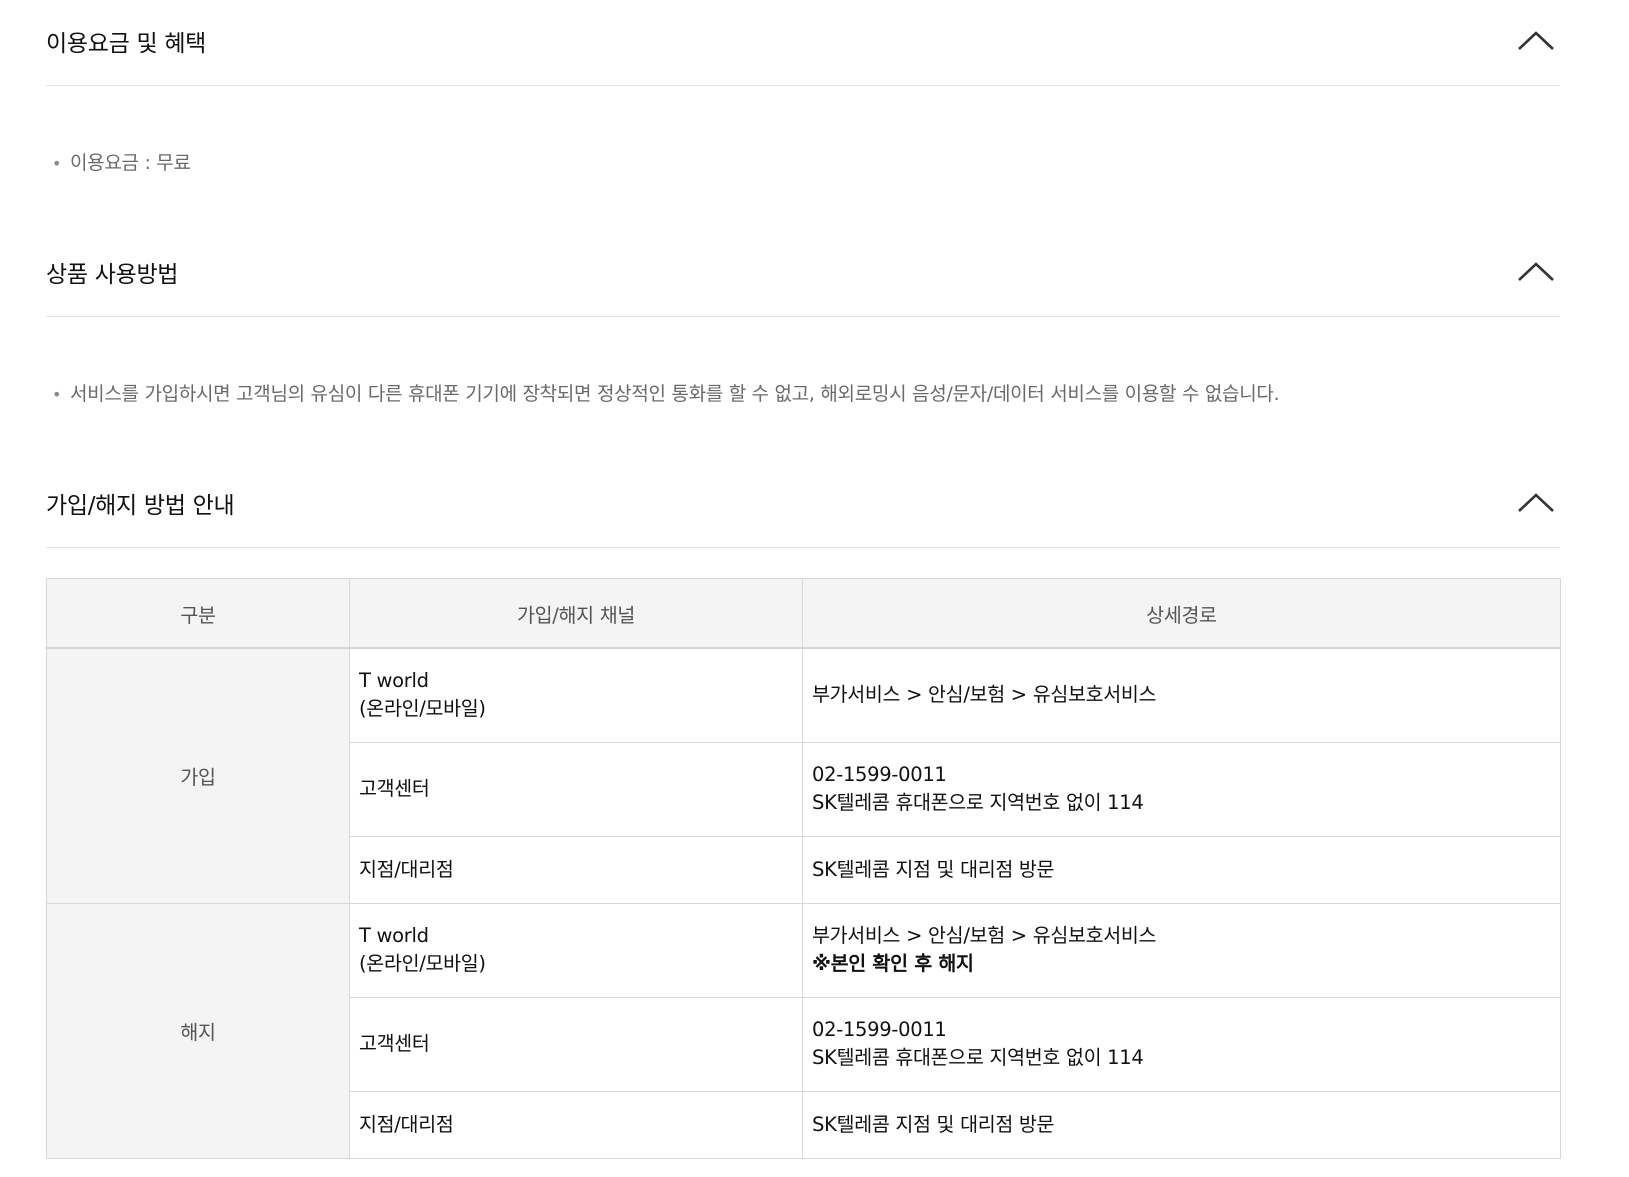  What do you see at coordinates (198, 775) in the screenshot?
I see `category-cell-join: 가입` at bounding box center [198, 775].